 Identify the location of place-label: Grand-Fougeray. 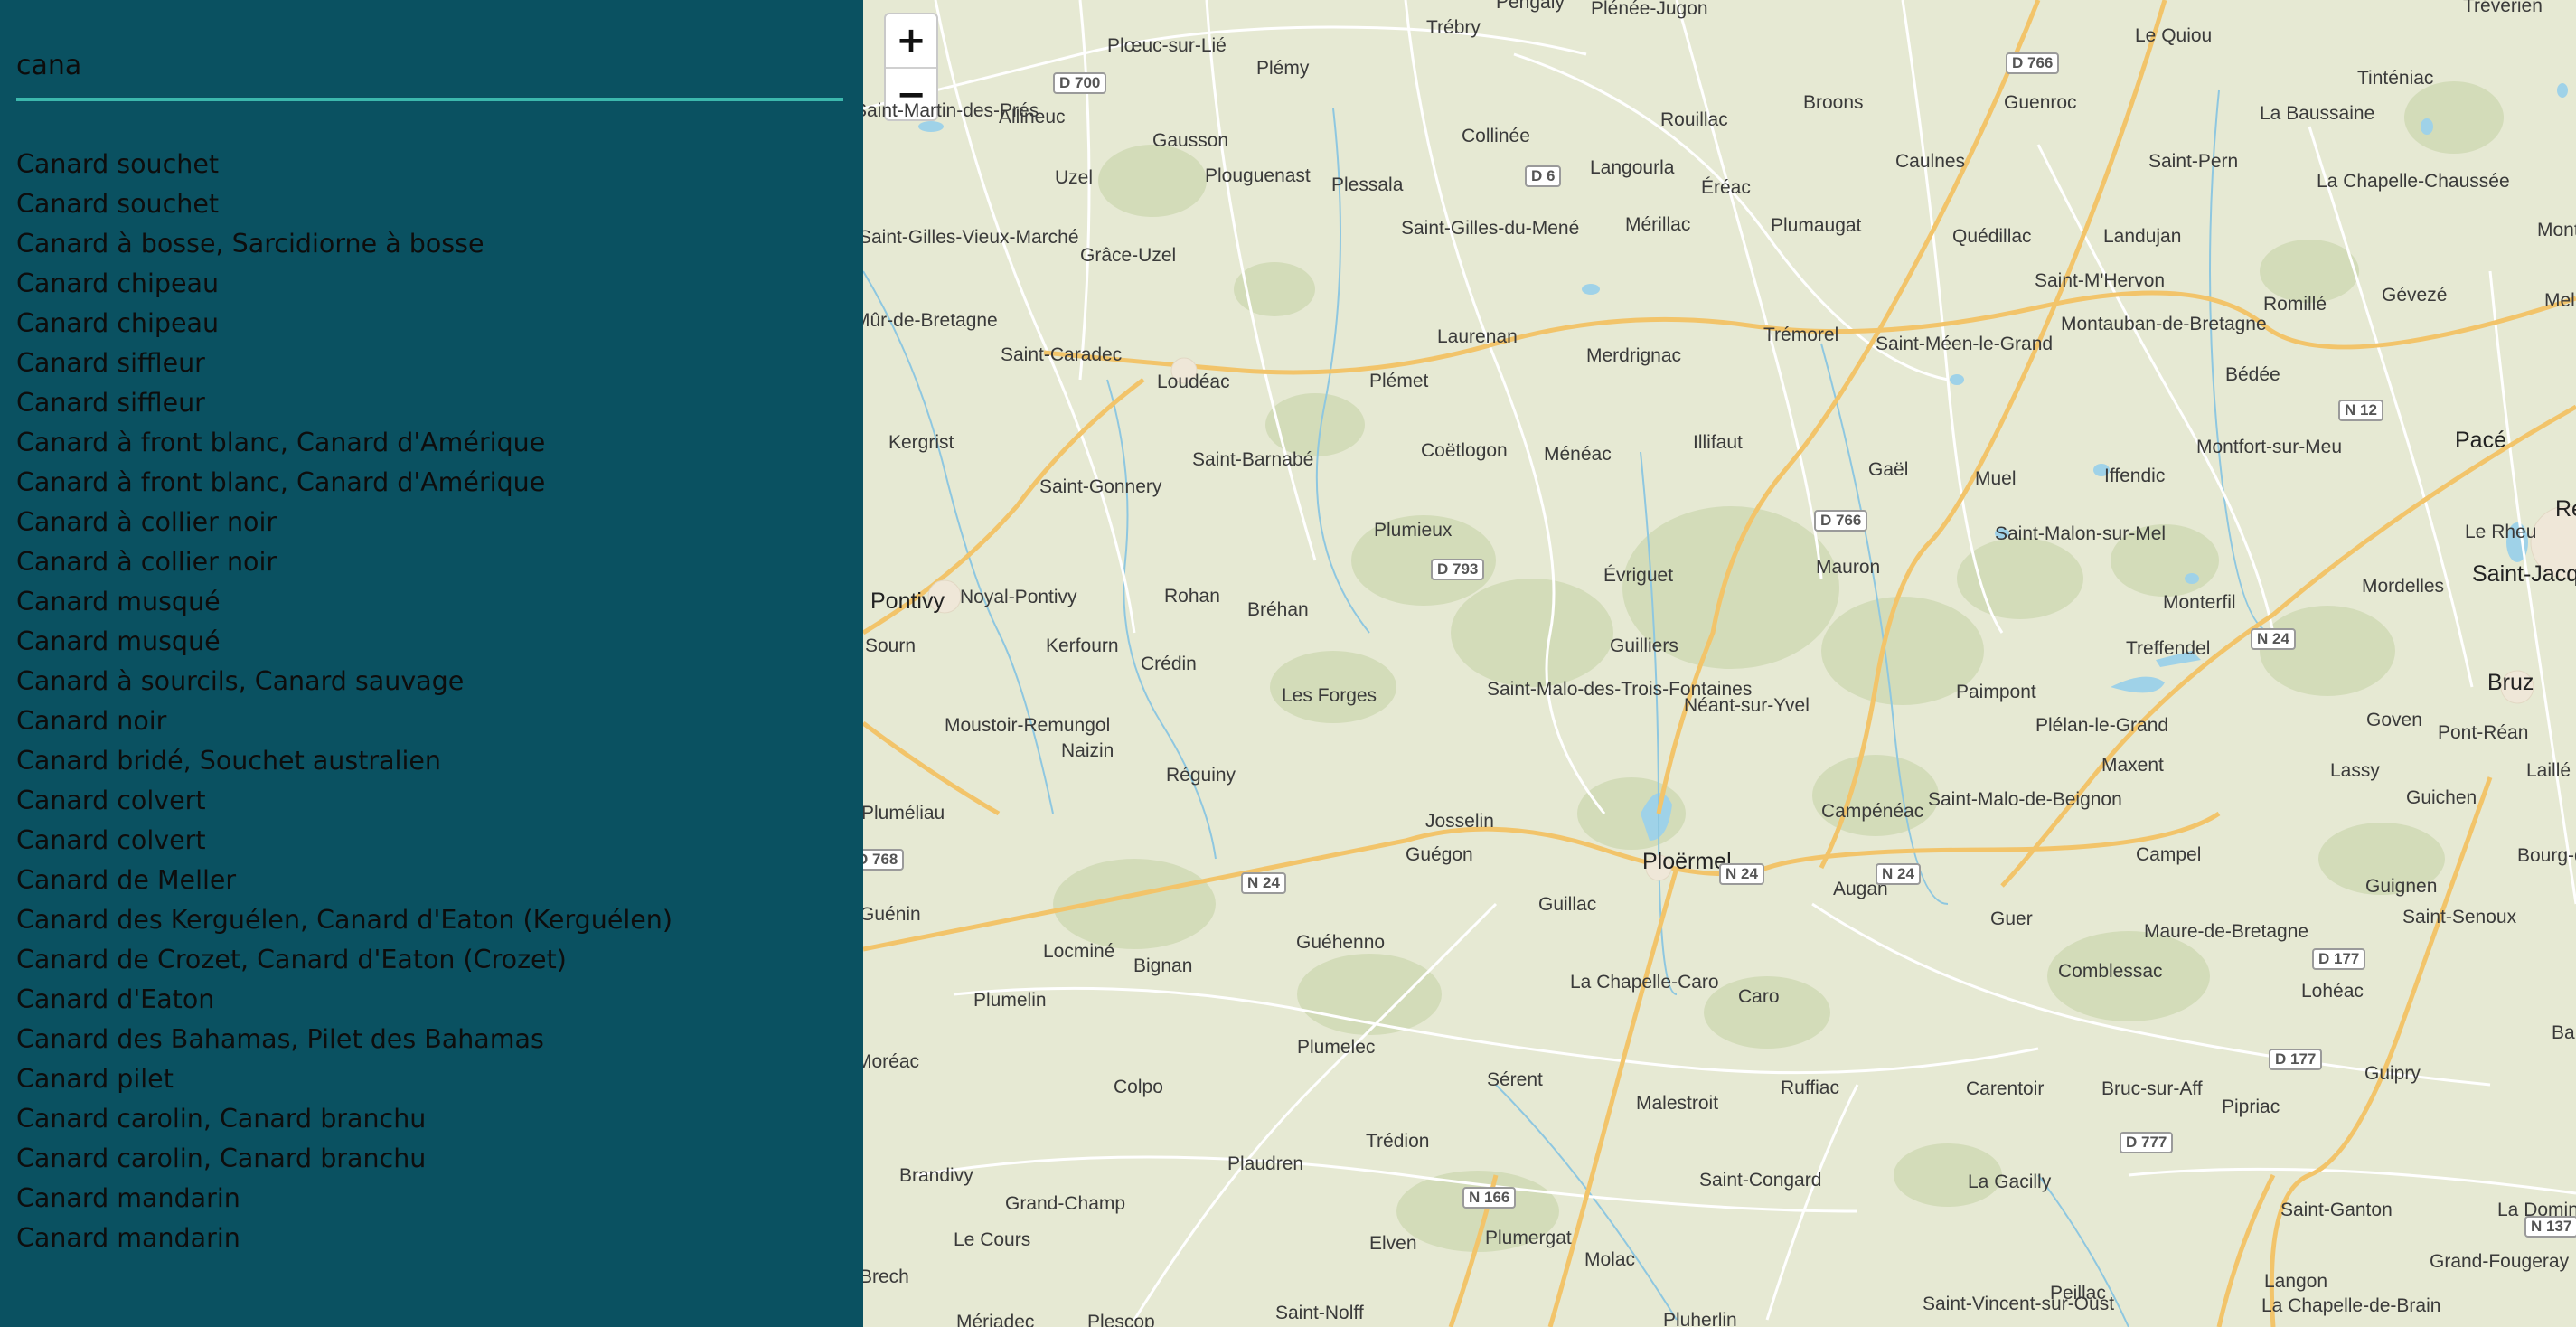
(2500, 1262).